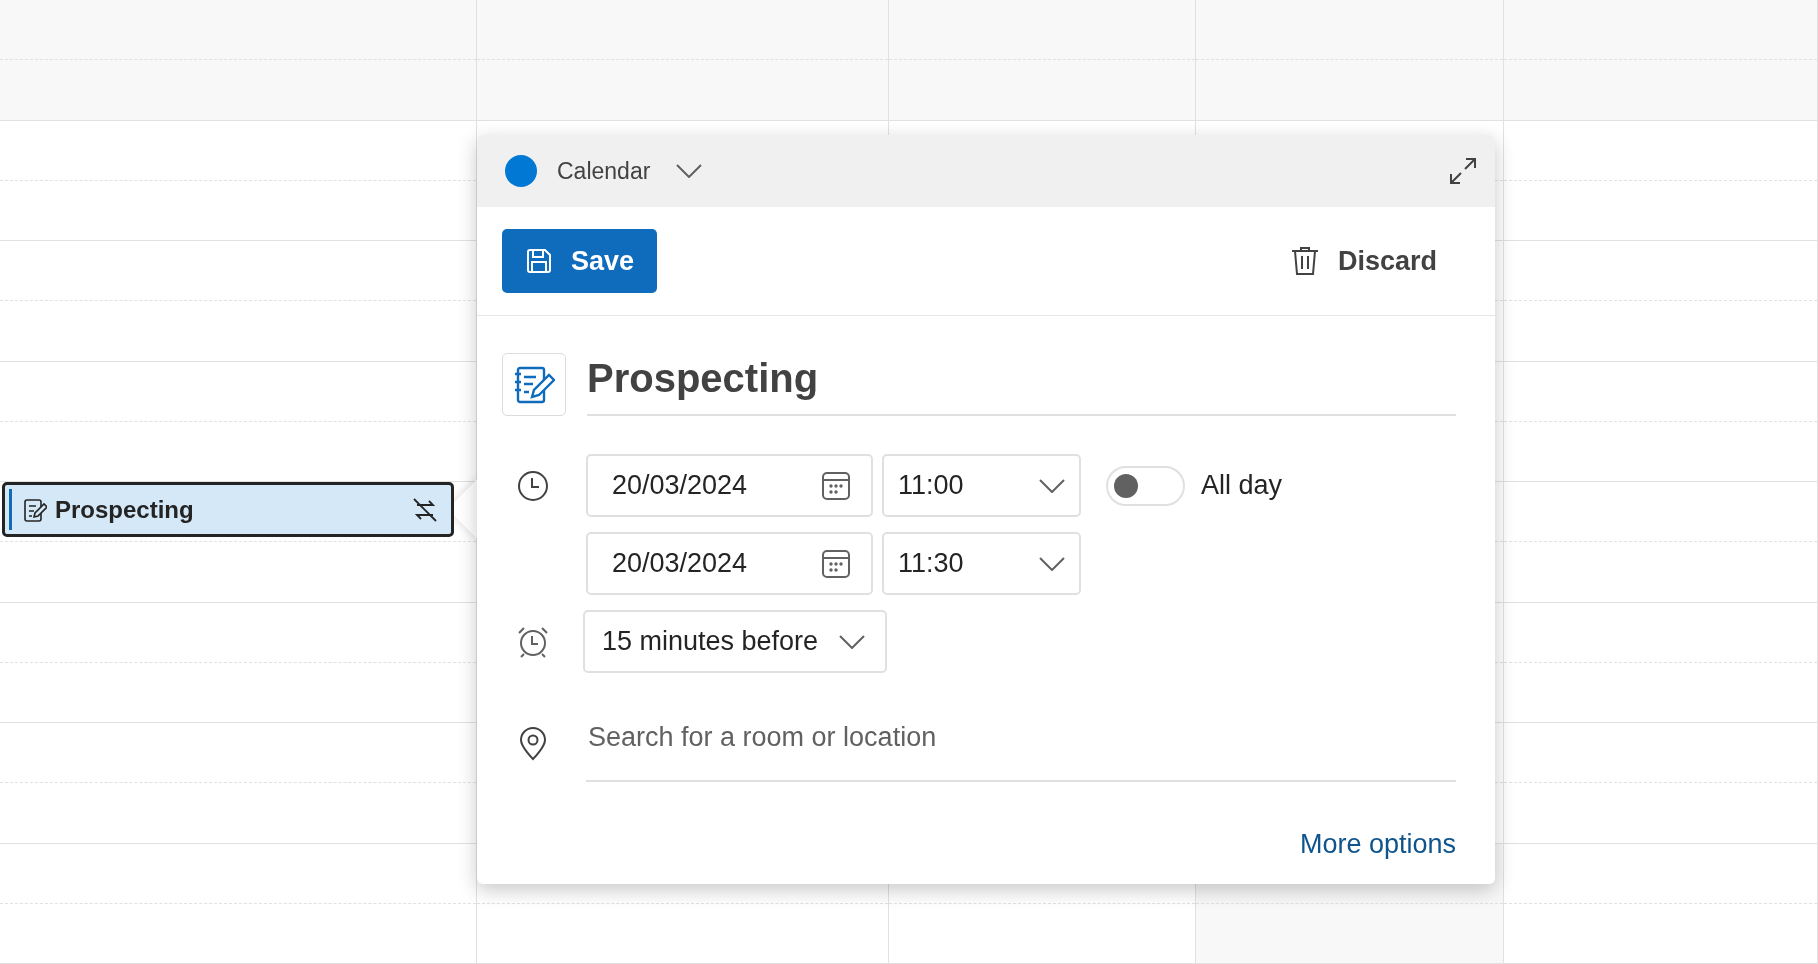 Image resolution: width=1818 pixels, height=964 pixels. What do you see at coordinates (425, 509) in the screenshot?
I see `repeat-off-icon` at bounding box center [425, 509].